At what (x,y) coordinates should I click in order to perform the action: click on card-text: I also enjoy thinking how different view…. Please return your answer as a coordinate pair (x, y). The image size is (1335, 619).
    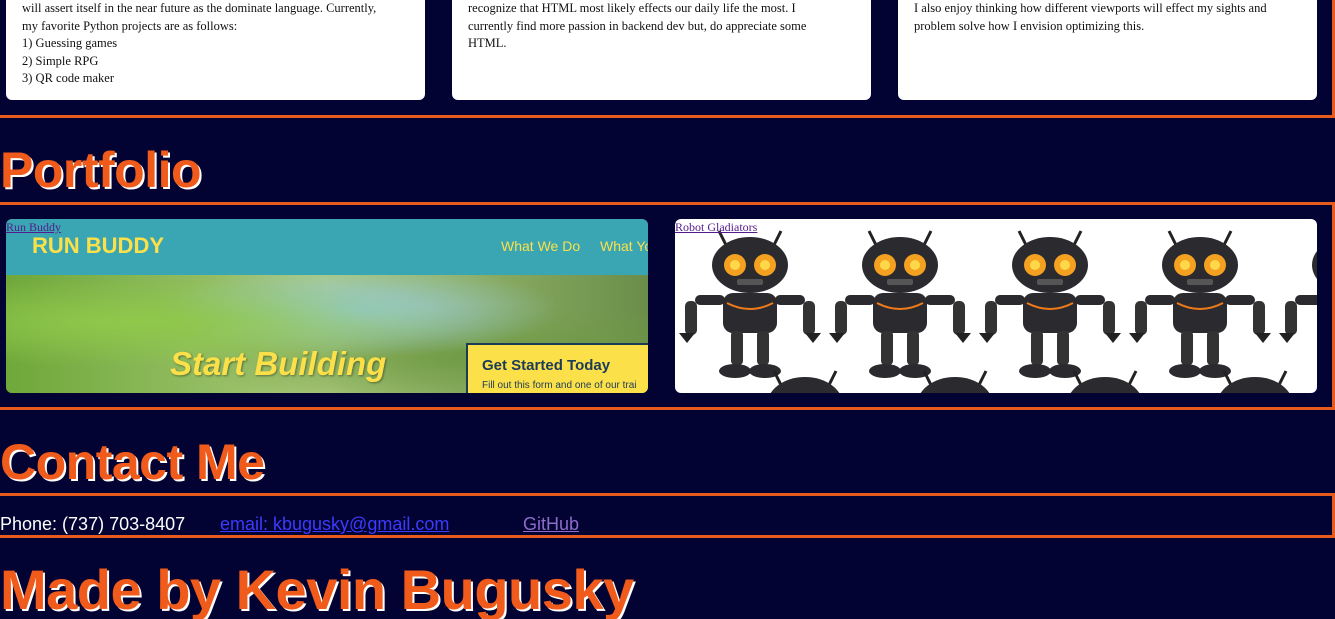
    Looking at the image, I should click on (1090, 17).